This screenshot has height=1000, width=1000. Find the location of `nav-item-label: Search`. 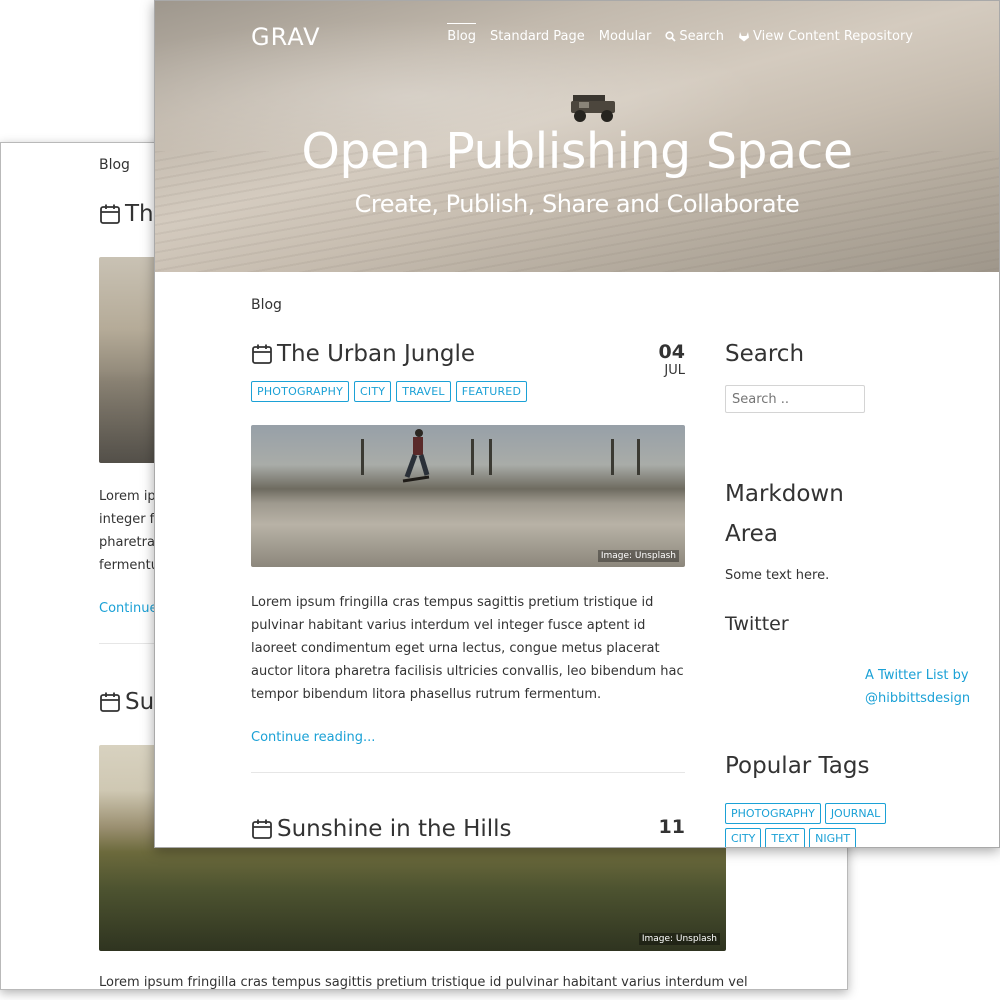

nav-item-label: Search is located at coordinates (702, 36).